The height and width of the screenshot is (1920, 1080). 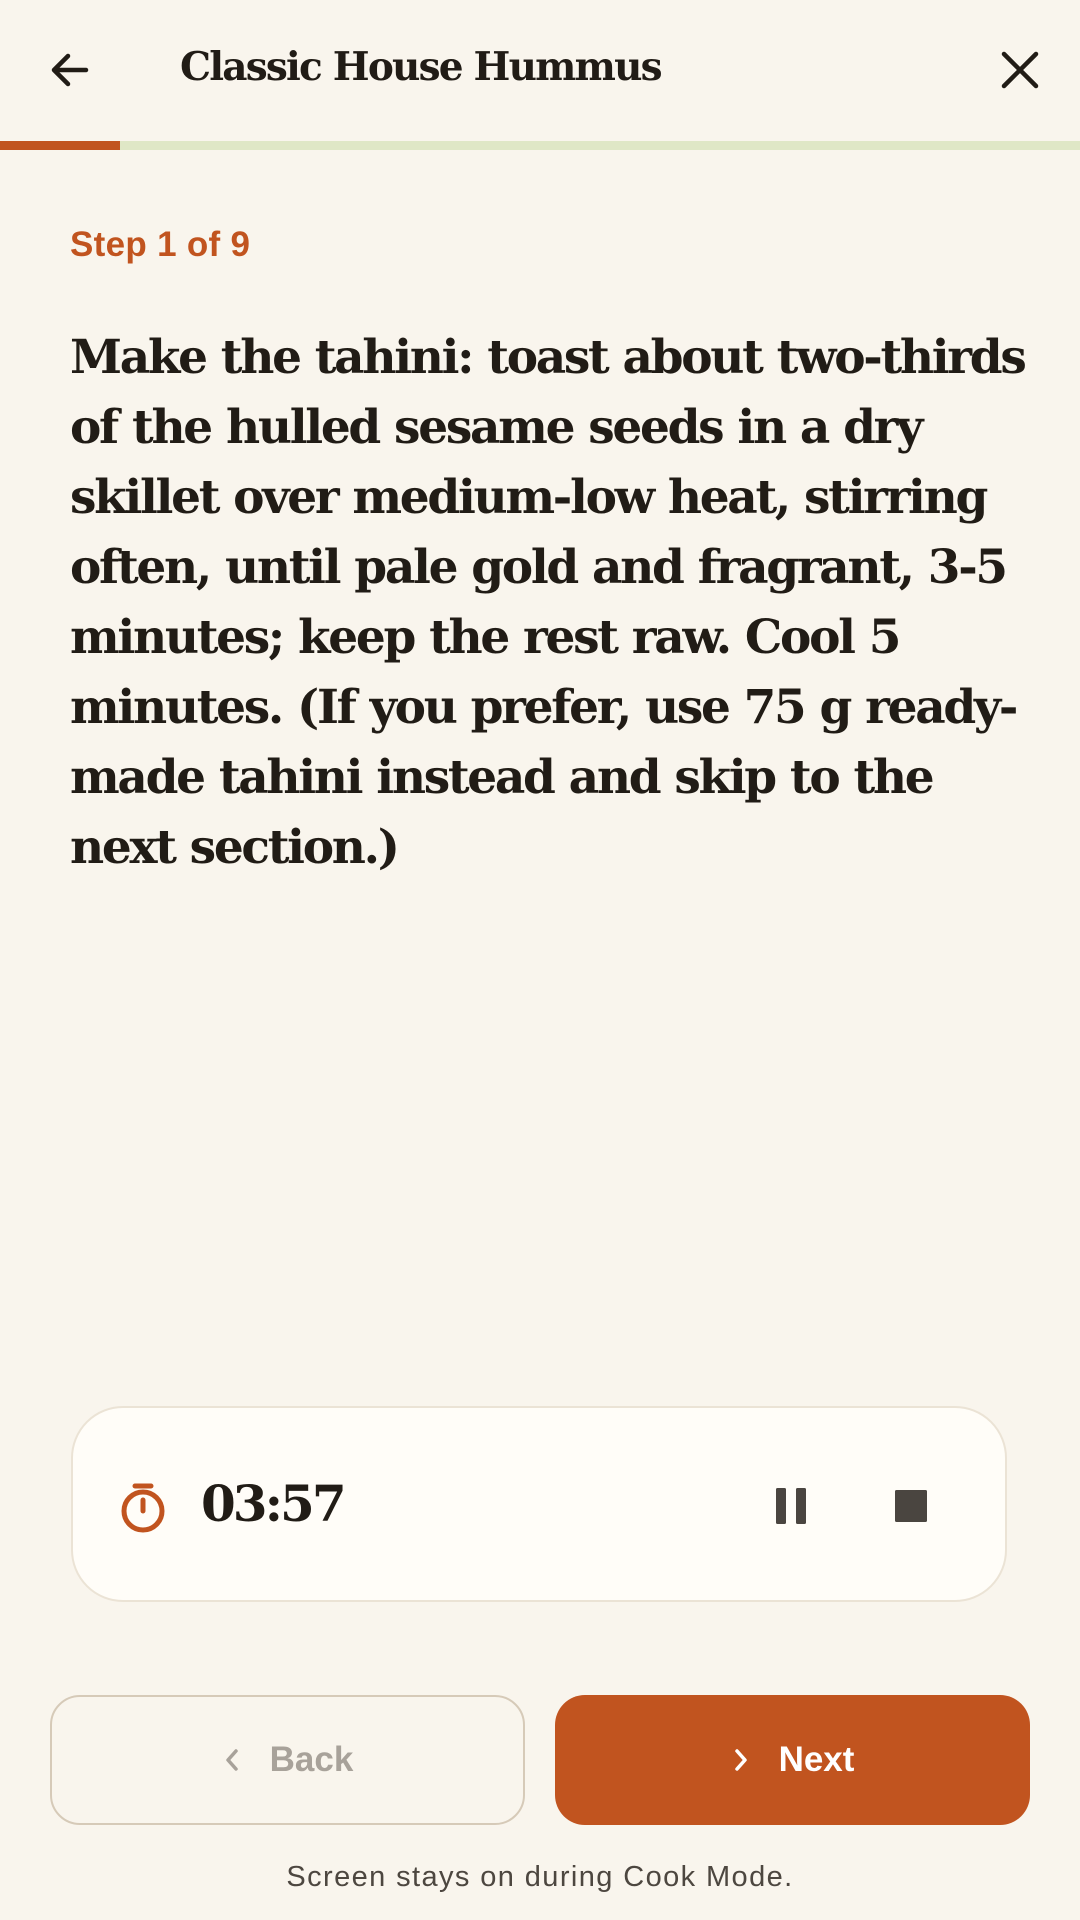 I want to click on pause-icon, so click(x=791, y=1506).